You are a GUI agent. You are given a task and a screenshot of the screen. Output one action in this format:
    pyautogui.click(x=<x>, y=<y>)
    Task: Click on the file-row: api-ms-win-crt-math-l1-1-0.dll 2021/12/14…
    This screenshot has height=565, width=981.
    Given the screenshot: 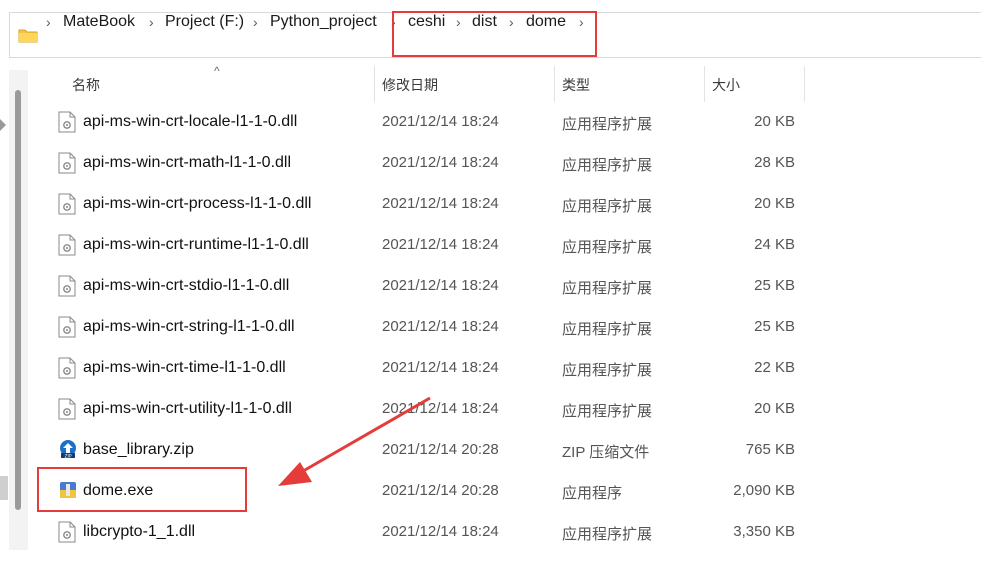 What is the action you would take?
    pyautogui.click(x=420, y=162)
    